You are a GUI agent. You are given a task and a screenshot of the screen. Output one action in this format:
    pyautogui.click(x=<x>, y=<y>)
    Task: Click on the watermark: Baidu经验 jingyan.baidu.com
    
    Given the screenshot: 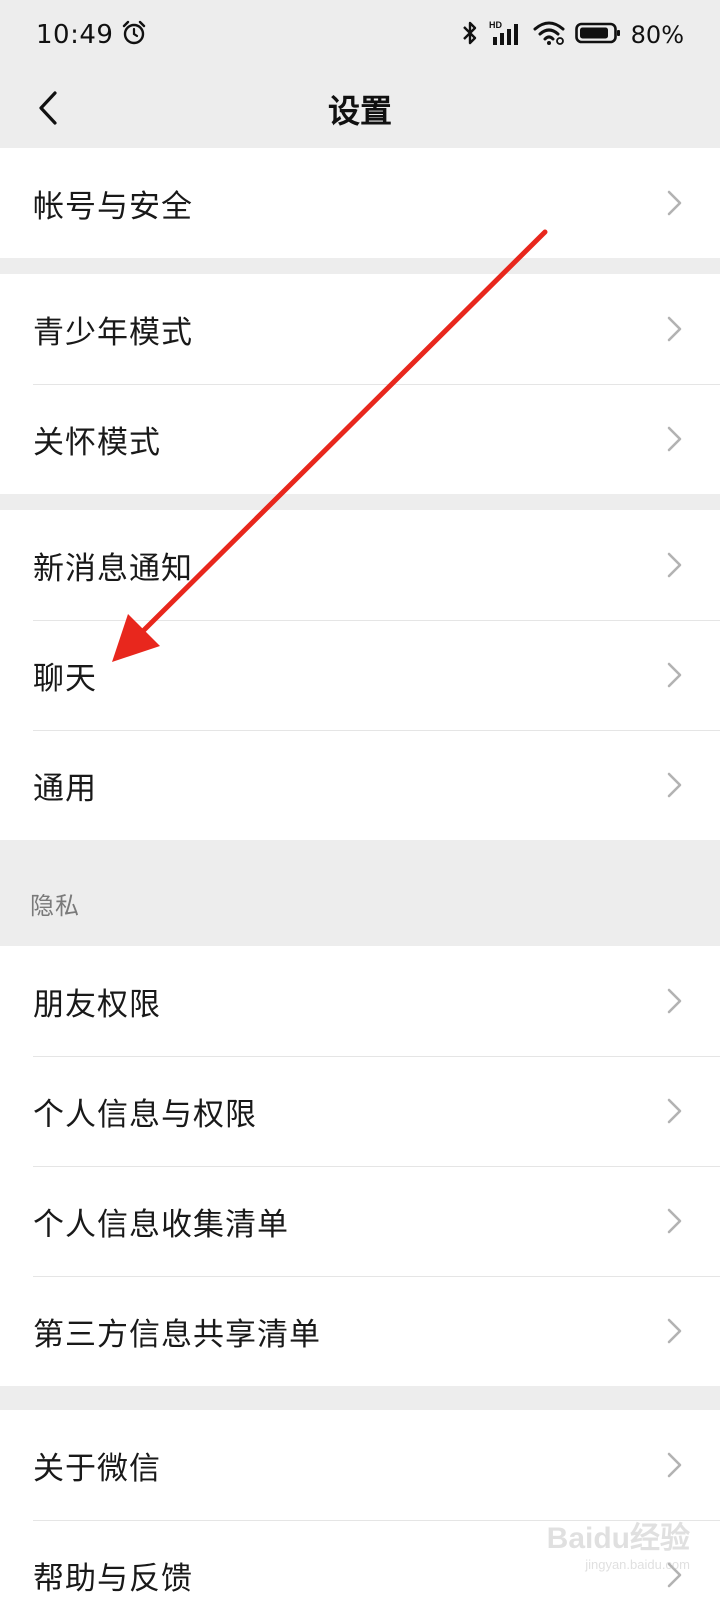 What is the action you would take?
    pyautogui.click(x=618, y=1542)
    